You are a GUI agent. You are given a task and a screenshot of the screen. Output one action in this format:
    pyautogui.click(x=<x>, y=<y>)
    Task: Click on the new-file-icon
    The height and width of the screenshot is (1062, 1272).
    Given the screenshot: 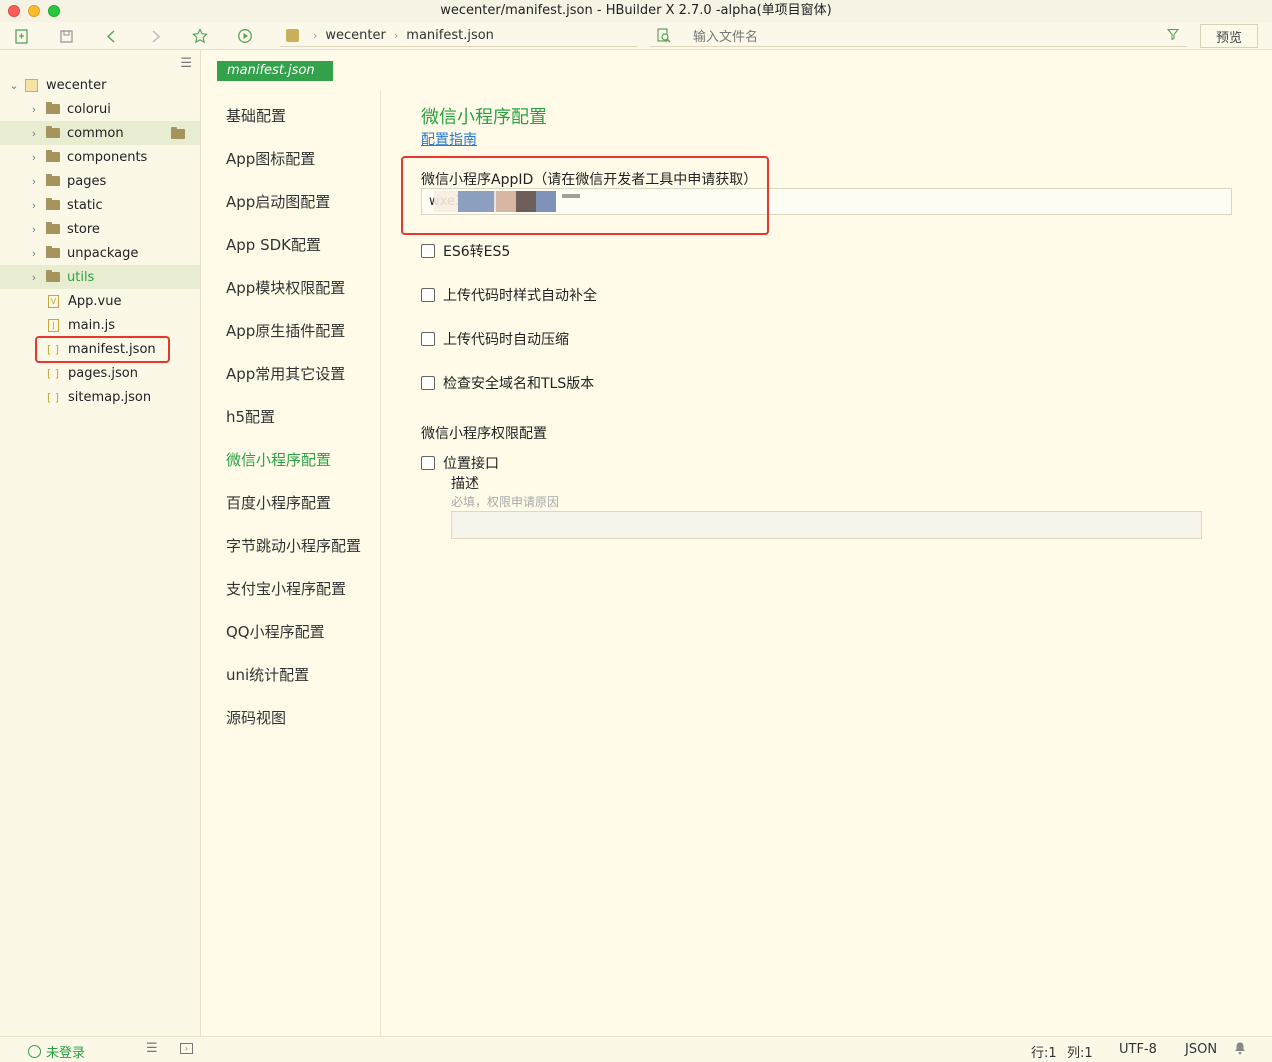 What is the action you would take?
    pyautogui.click(x=21, y=36)
    